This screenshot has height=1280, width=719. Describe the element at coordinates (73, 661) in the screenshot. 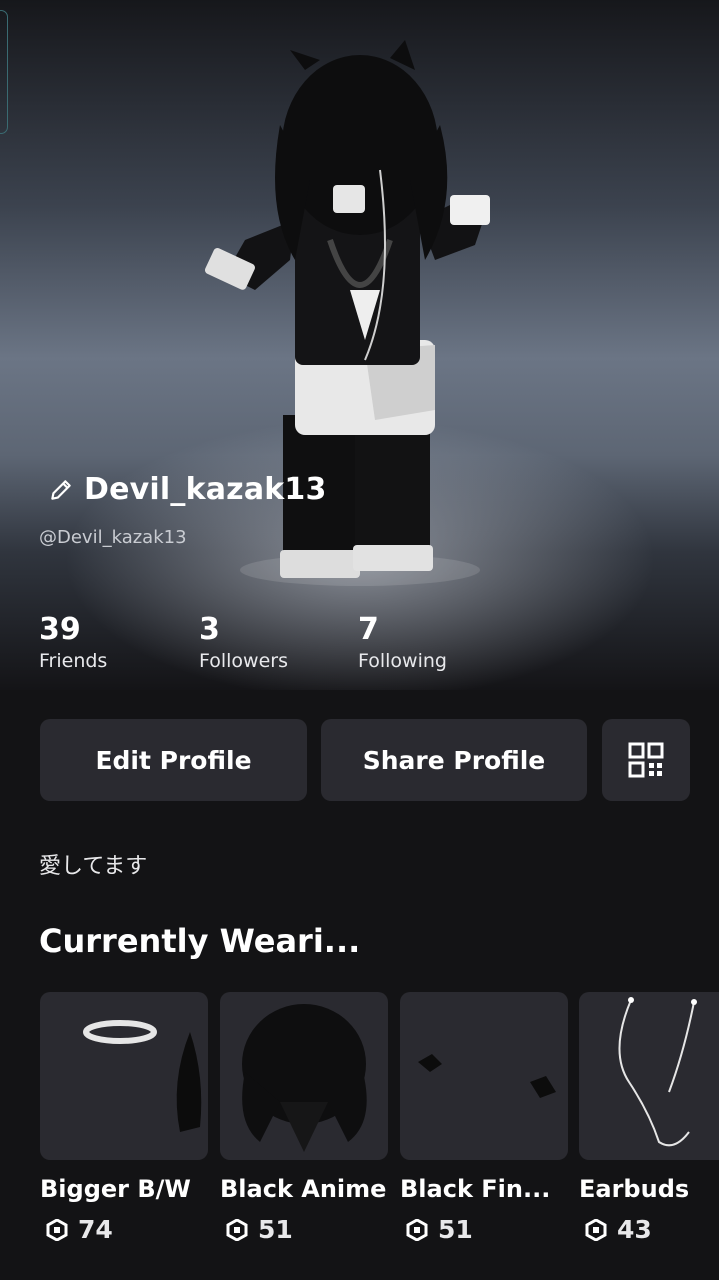

I see `friends-label: Friends` at that location.